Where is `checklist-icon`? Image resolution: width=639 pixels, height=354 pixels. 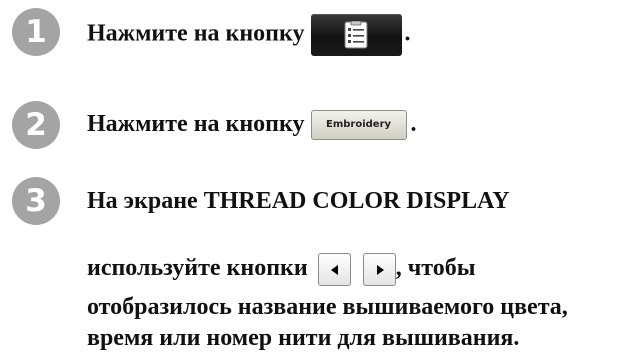
checklist-icon is located at coordinates (356, 38).